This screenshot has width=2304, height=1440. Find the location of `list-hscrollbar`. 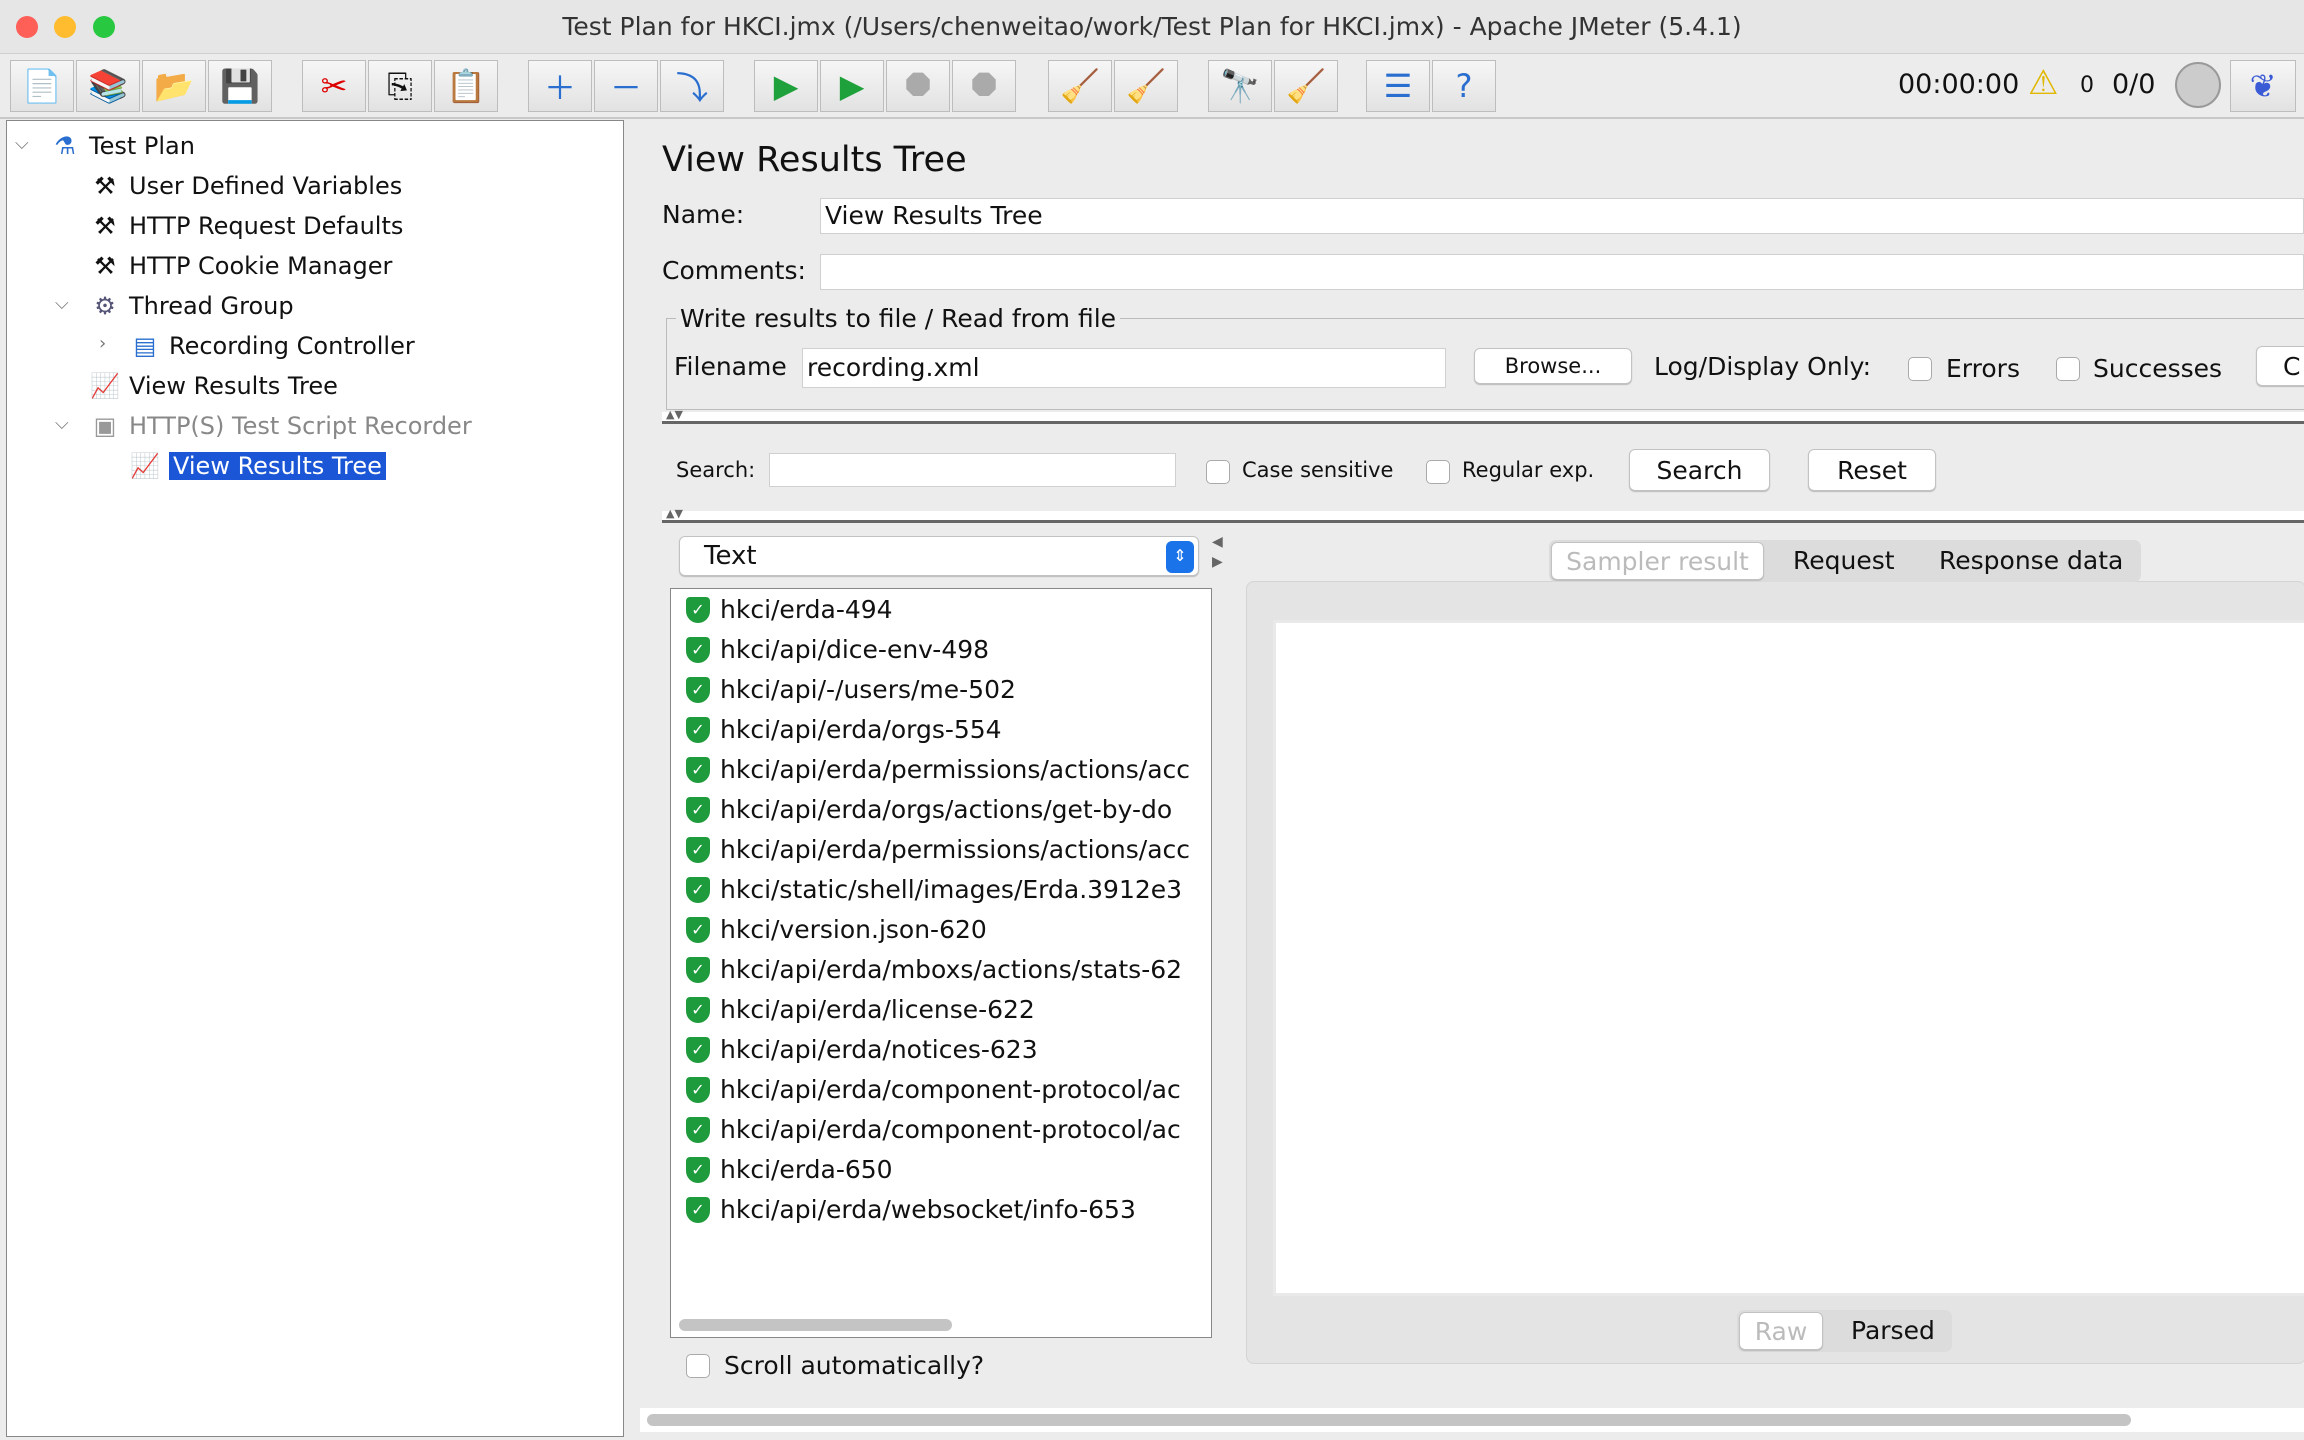

list-hscrollbar is located at coordinates (941, 1325).